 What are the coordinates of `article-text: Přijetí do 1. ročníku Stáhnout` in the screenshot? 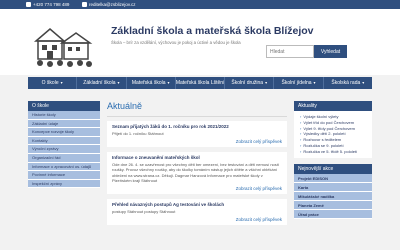 It's located at (138, 133).